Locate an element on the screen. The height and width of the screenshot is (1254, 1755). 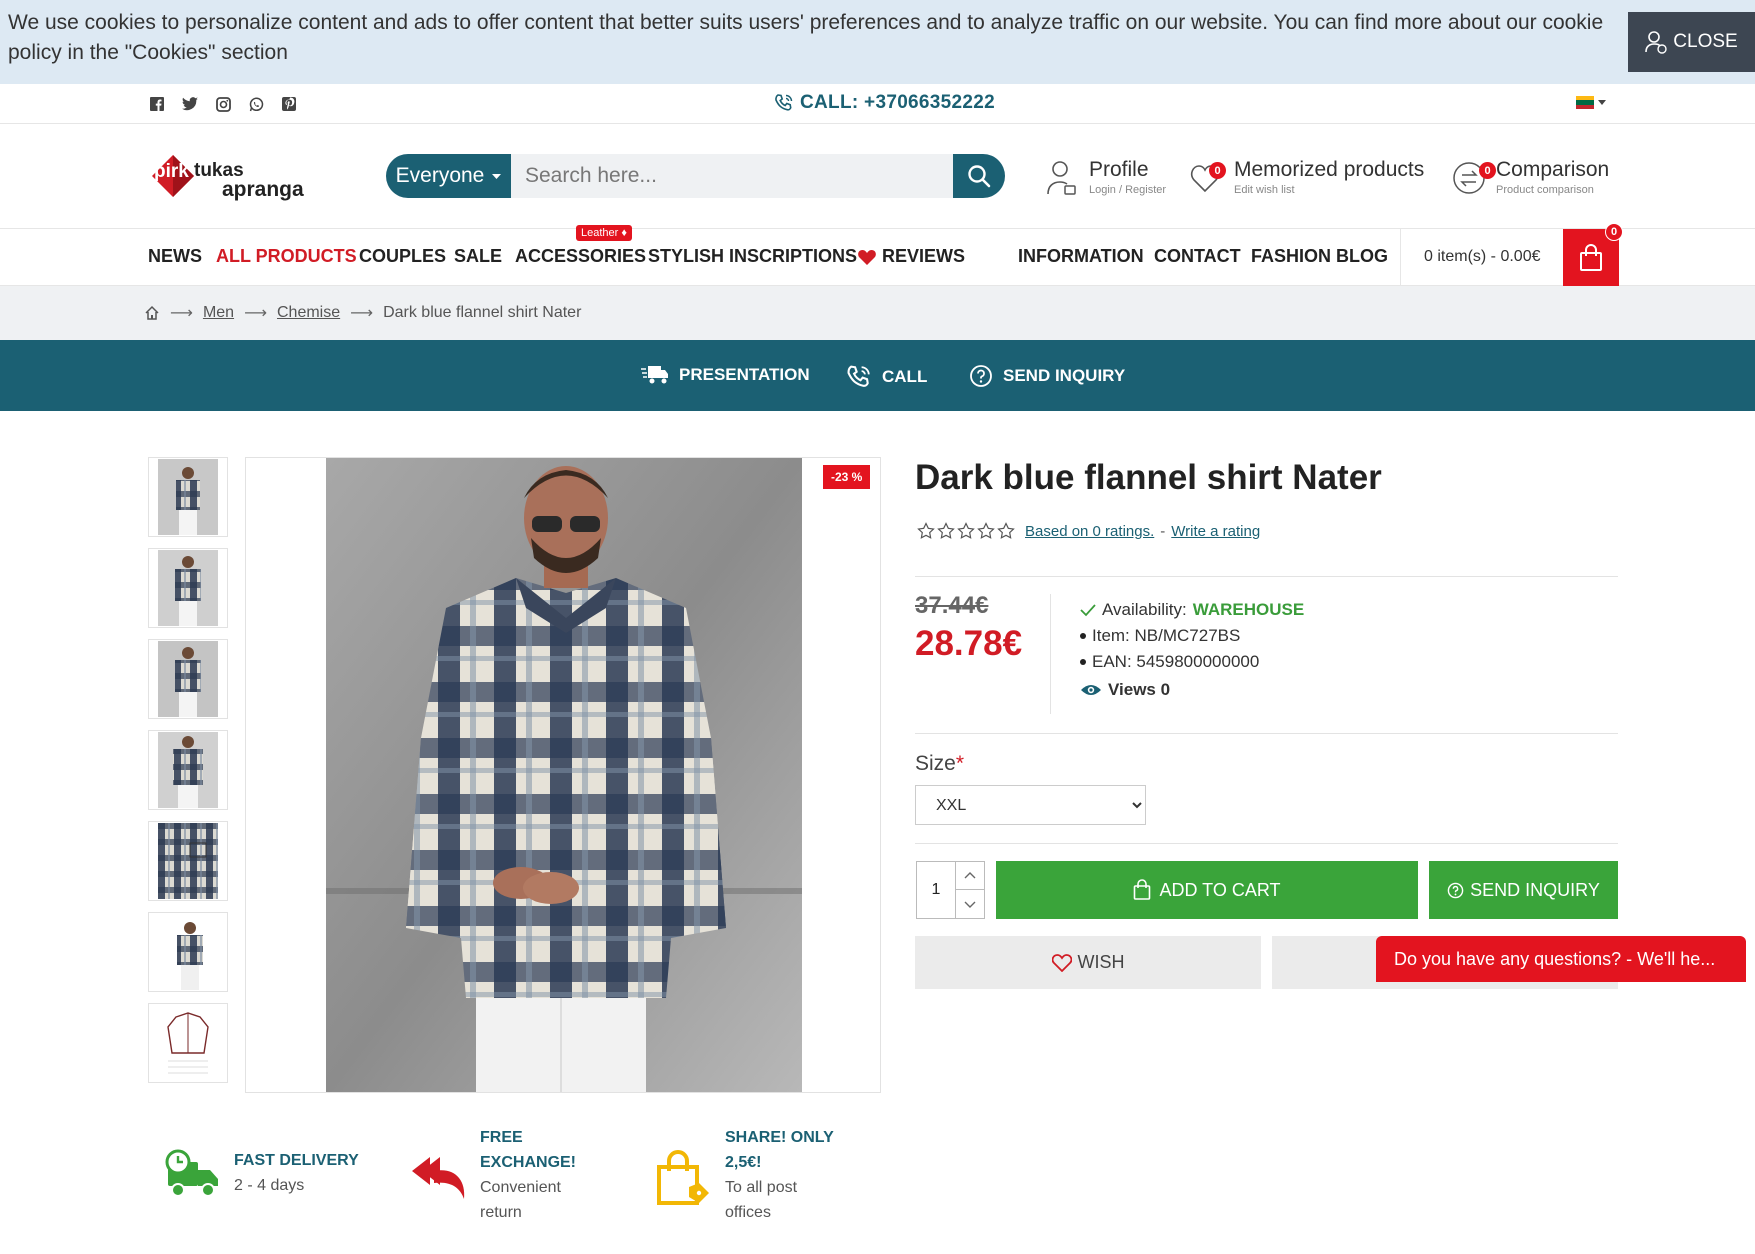
divider is located at coordinates (1050, 654).